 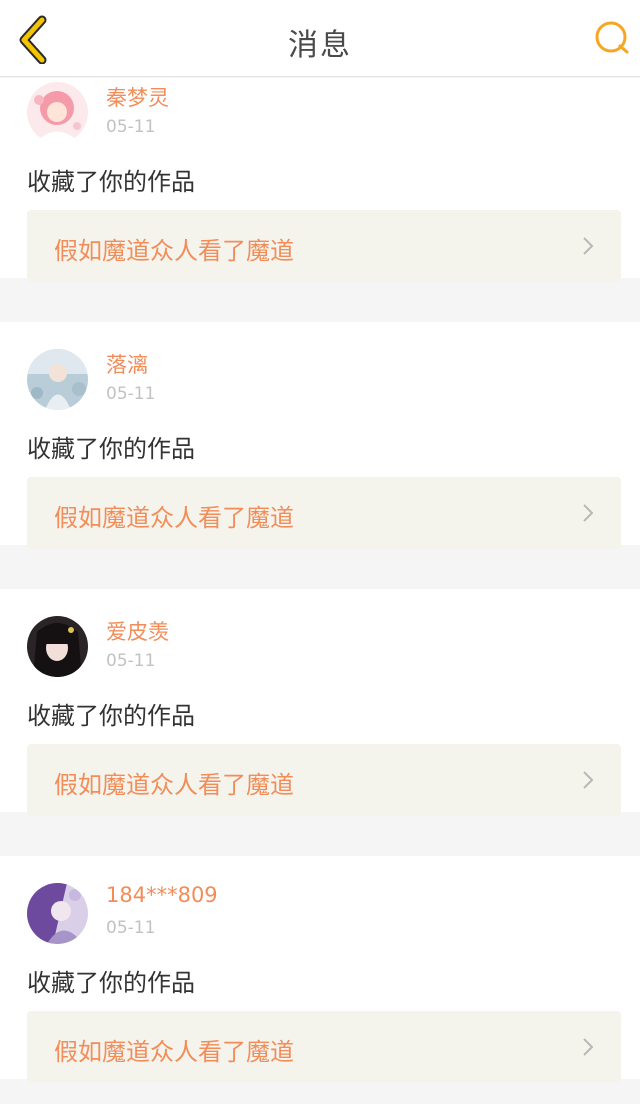 I want to click on search-button, so click(x=612, y=38).